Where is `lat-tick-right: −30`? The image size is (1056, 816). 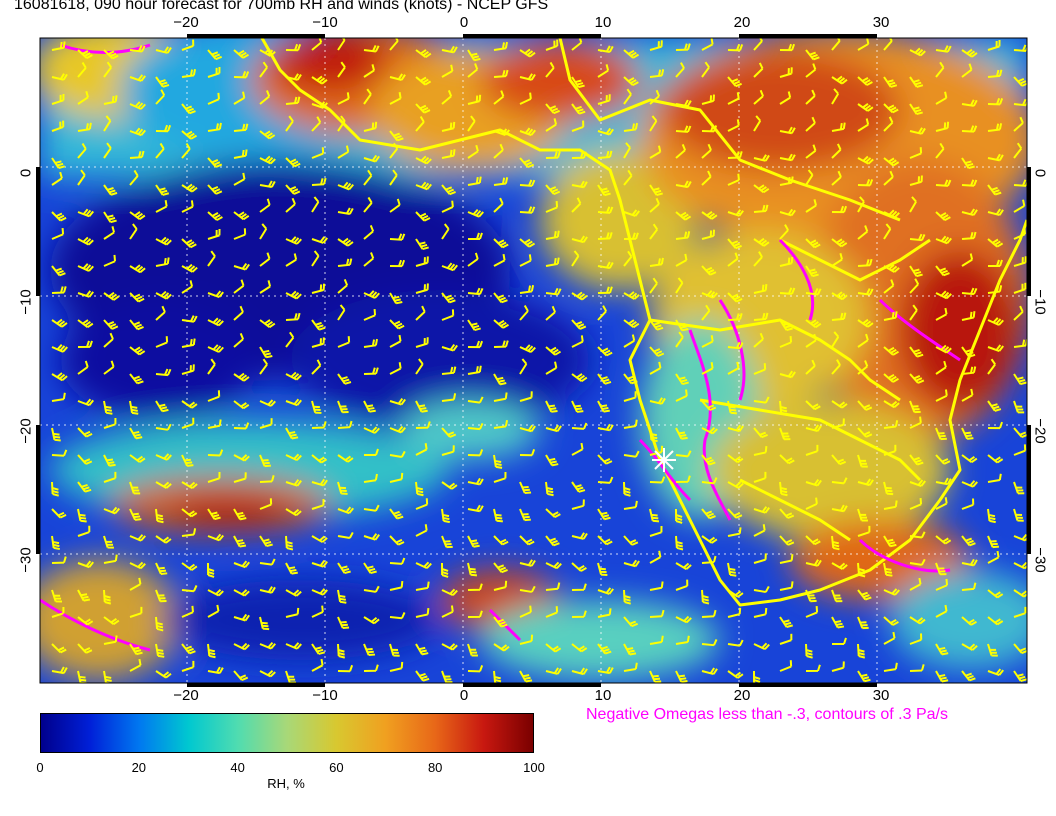
lat-tick-right: −30 is located at coordinates (1040, 560).